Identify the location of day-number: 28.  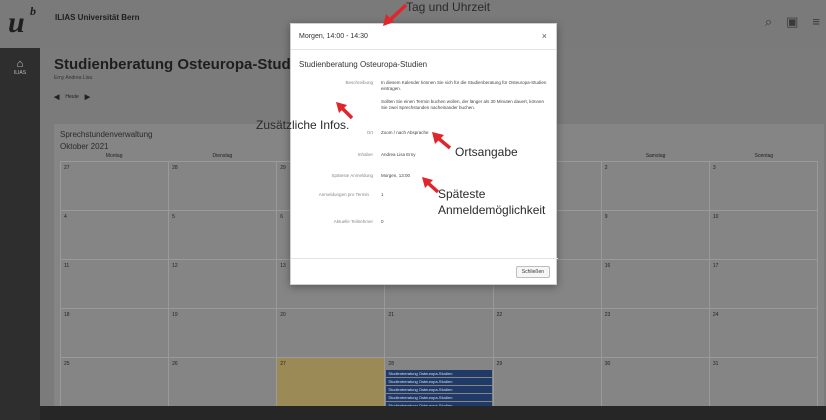
(175, 168).